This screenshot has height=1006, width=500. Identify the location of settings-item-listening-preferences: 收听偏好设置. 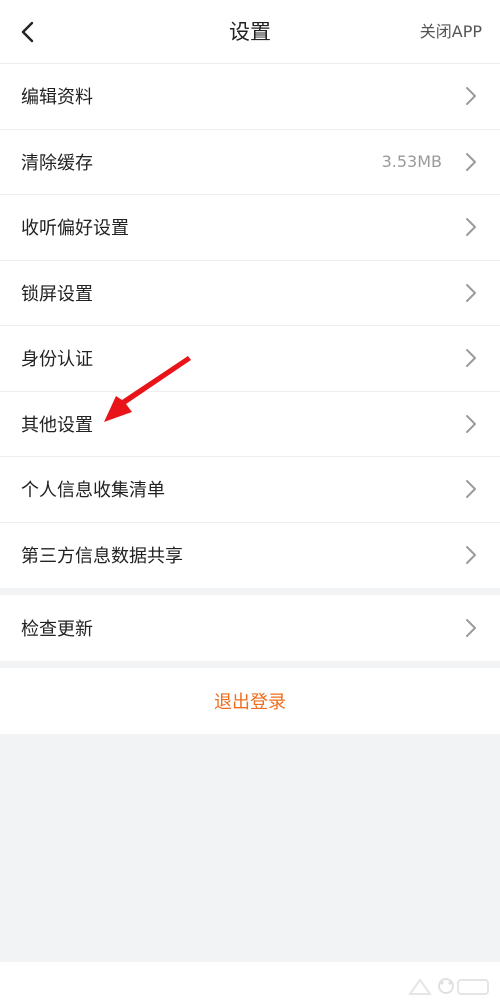
(250, 228).